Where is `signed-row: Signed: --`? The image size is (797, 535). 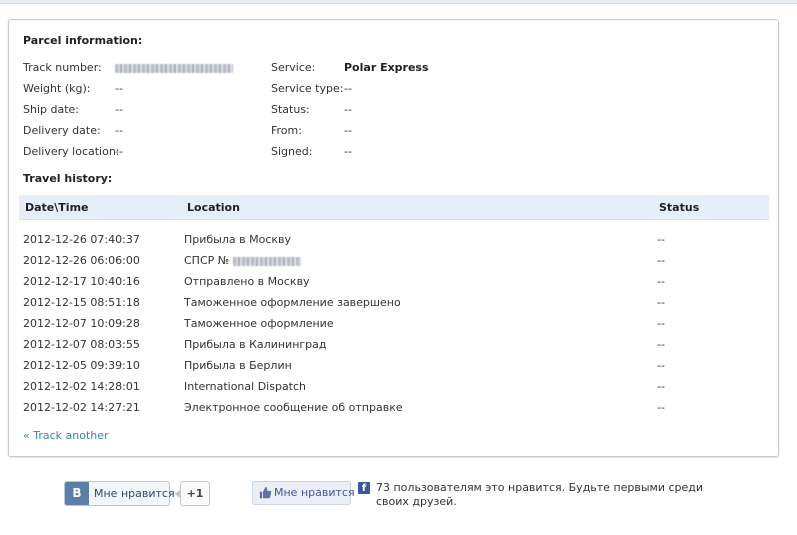
signed-row: Signed: -- is located at coordinates (391, 152).